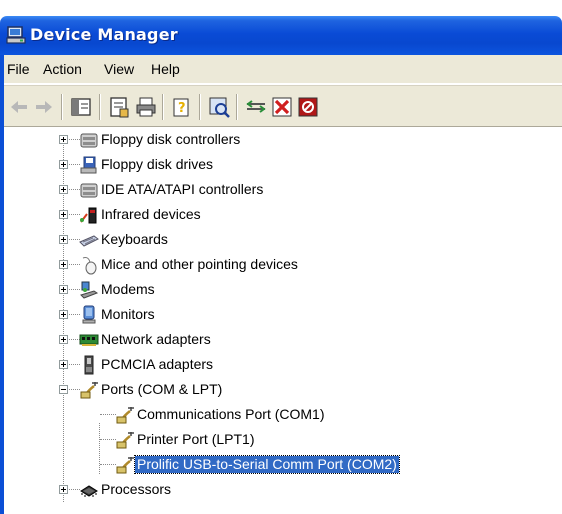 Image resolution: width=562 pixels, height=514 pixels. Describe the element at coordinates (182, 189) in the screenshot. I see `tree-item-label: IDE ATA/ATAPI controllers` at that location.